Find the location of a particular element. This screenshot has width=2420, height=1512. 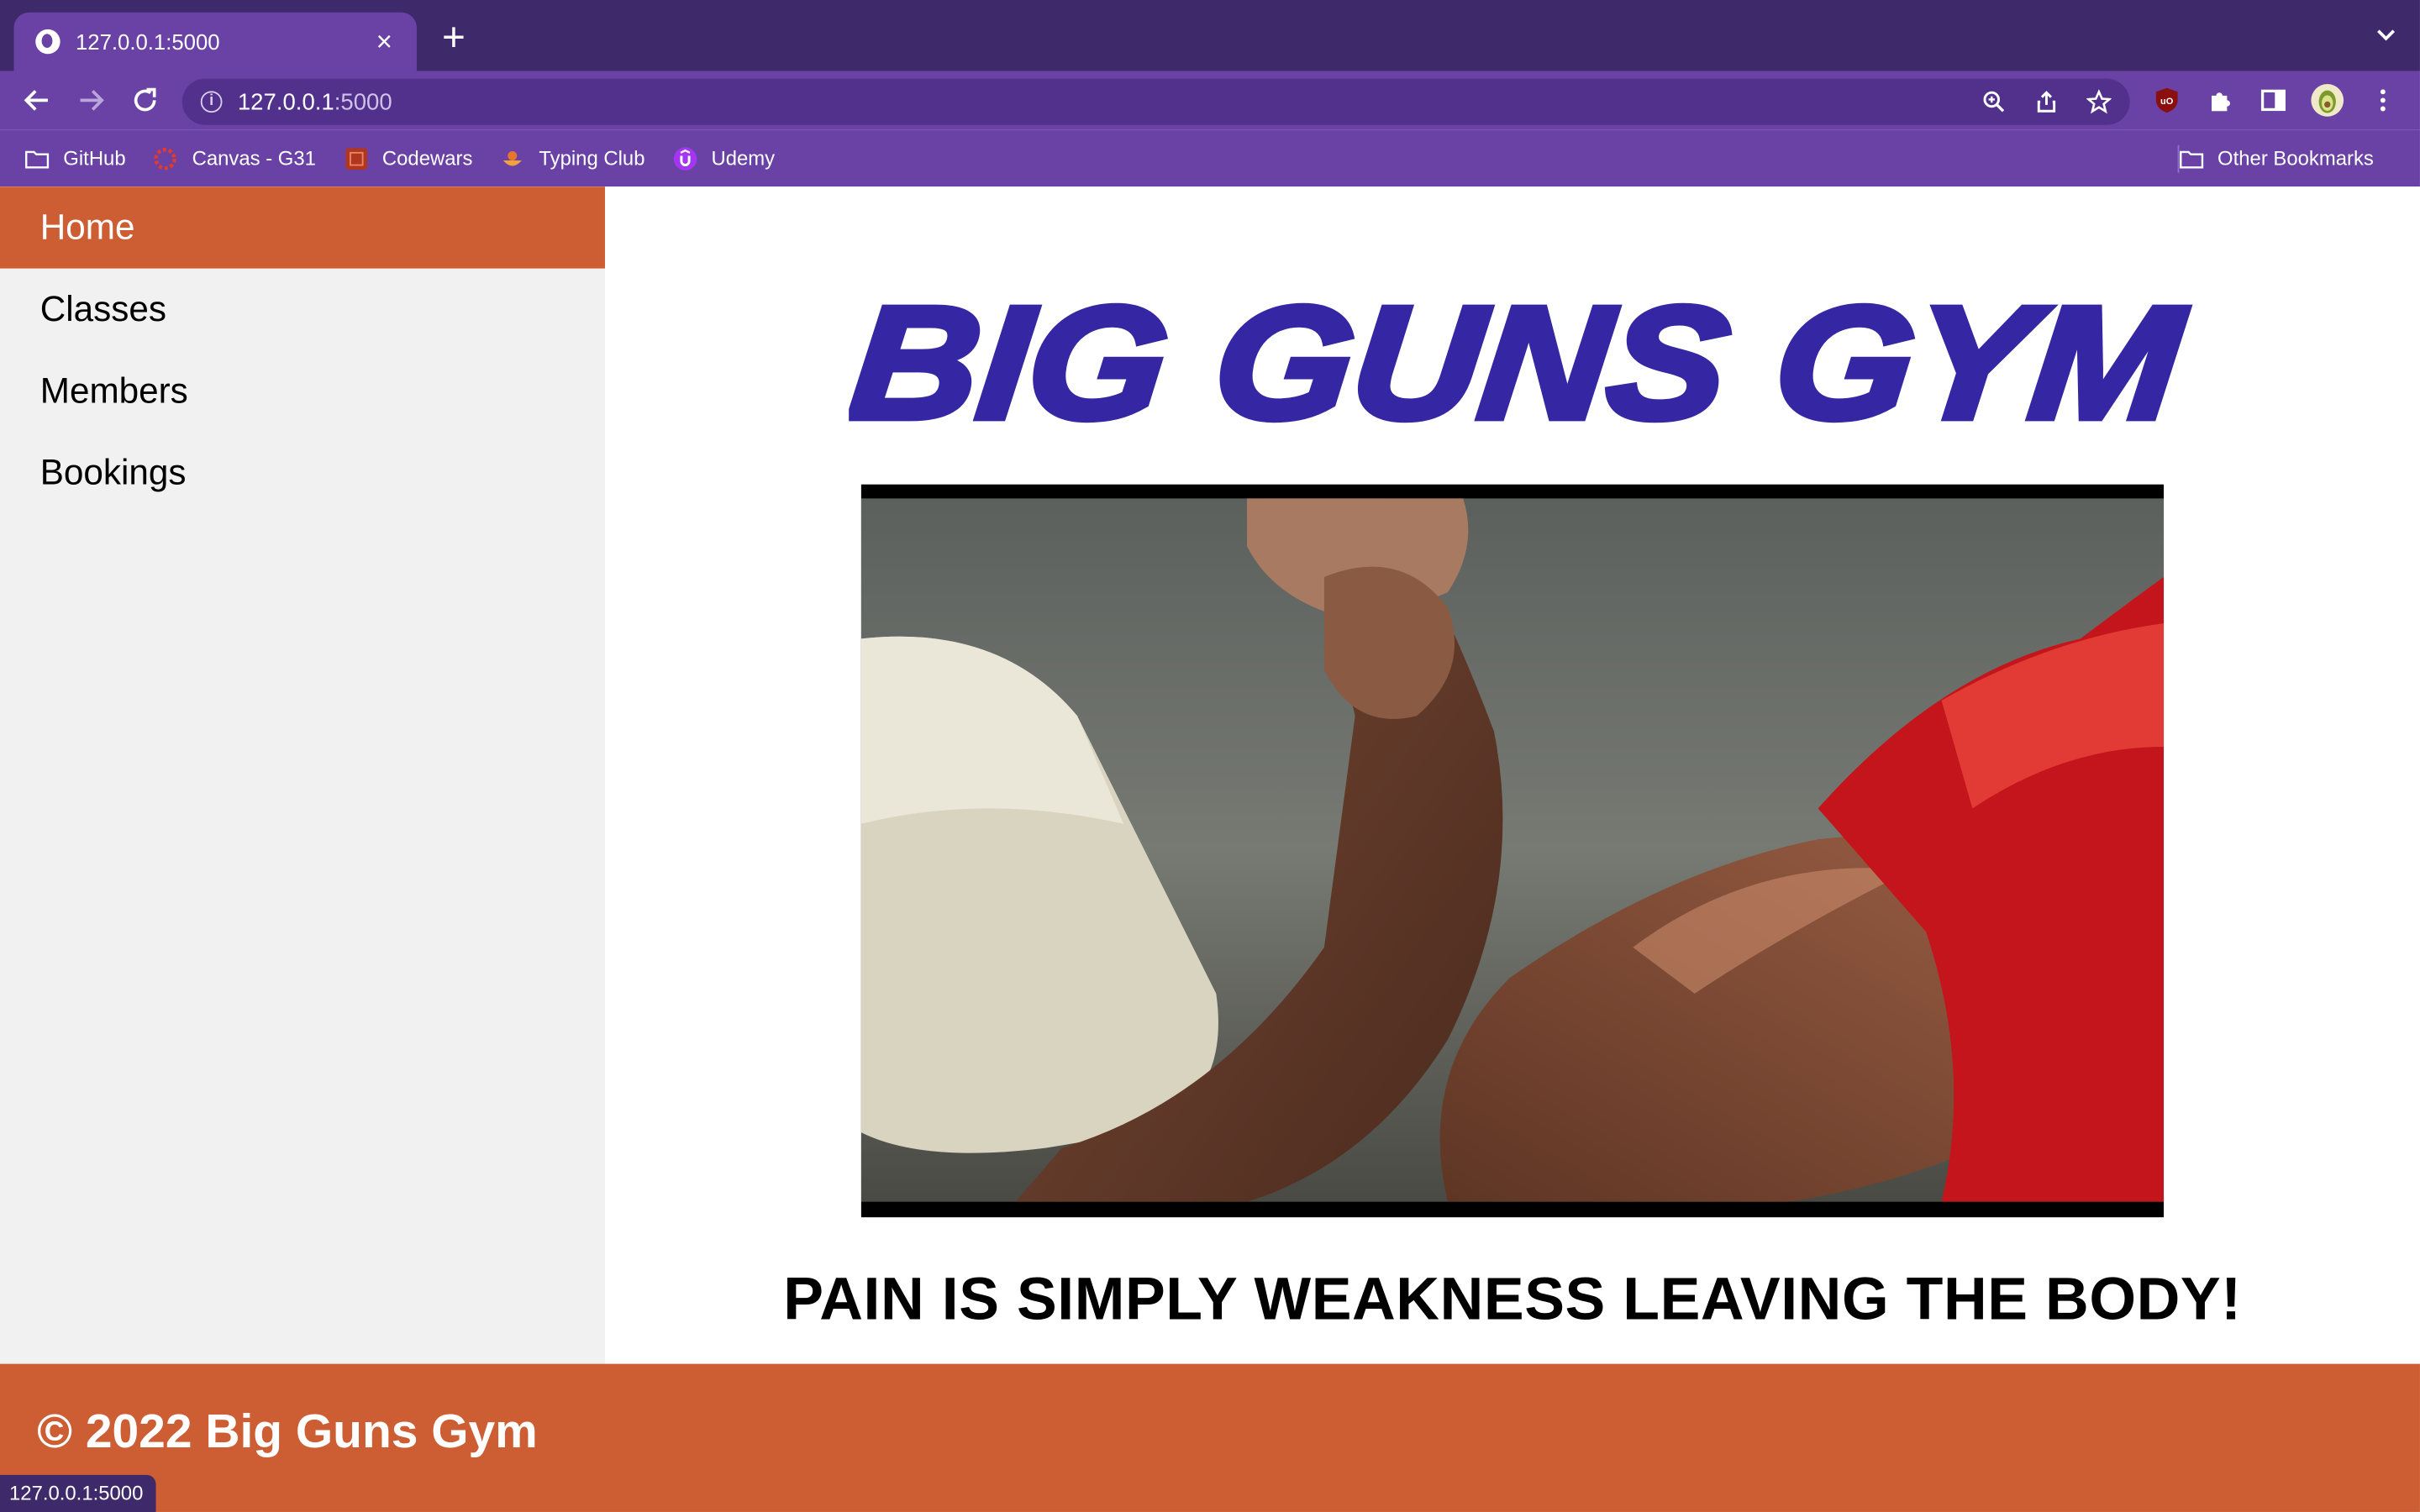

bookmark-typingclub: Typing Club is located at coordinates (572, 158).